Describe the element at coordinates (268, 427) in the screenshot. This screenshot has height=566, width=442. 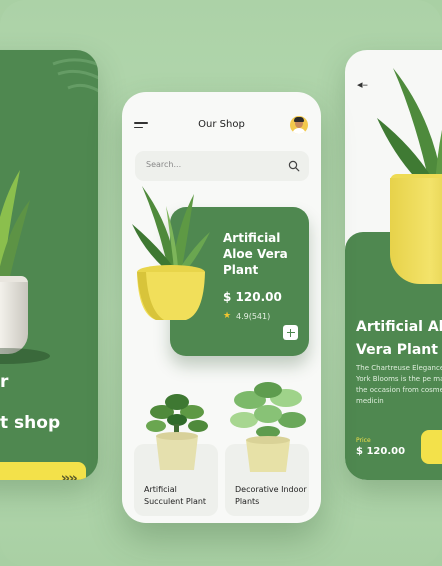
I see `indoor-plant-image` at that location.